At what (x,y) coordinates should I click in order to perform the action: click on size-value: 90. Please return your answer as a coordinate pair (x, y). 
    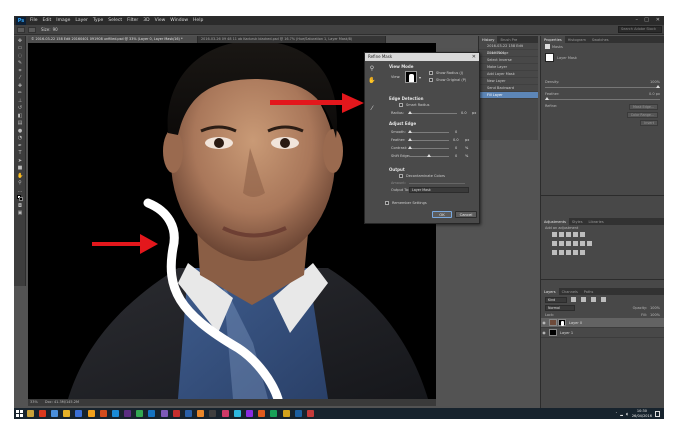
    Looking at the image, I should click on (55, 29).